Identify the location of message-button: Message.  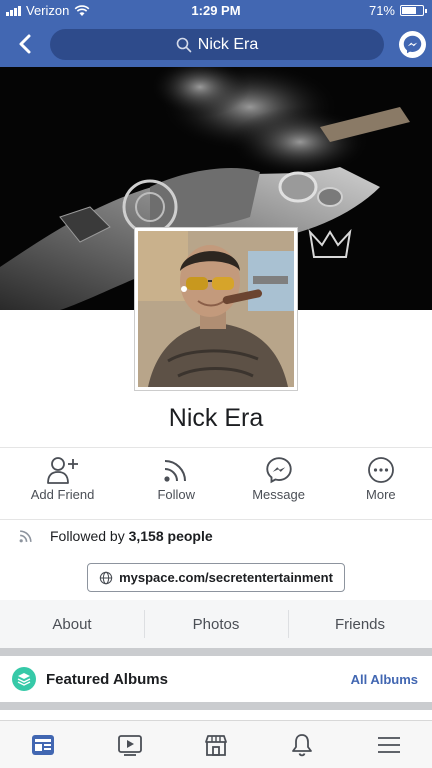
(278, 486).